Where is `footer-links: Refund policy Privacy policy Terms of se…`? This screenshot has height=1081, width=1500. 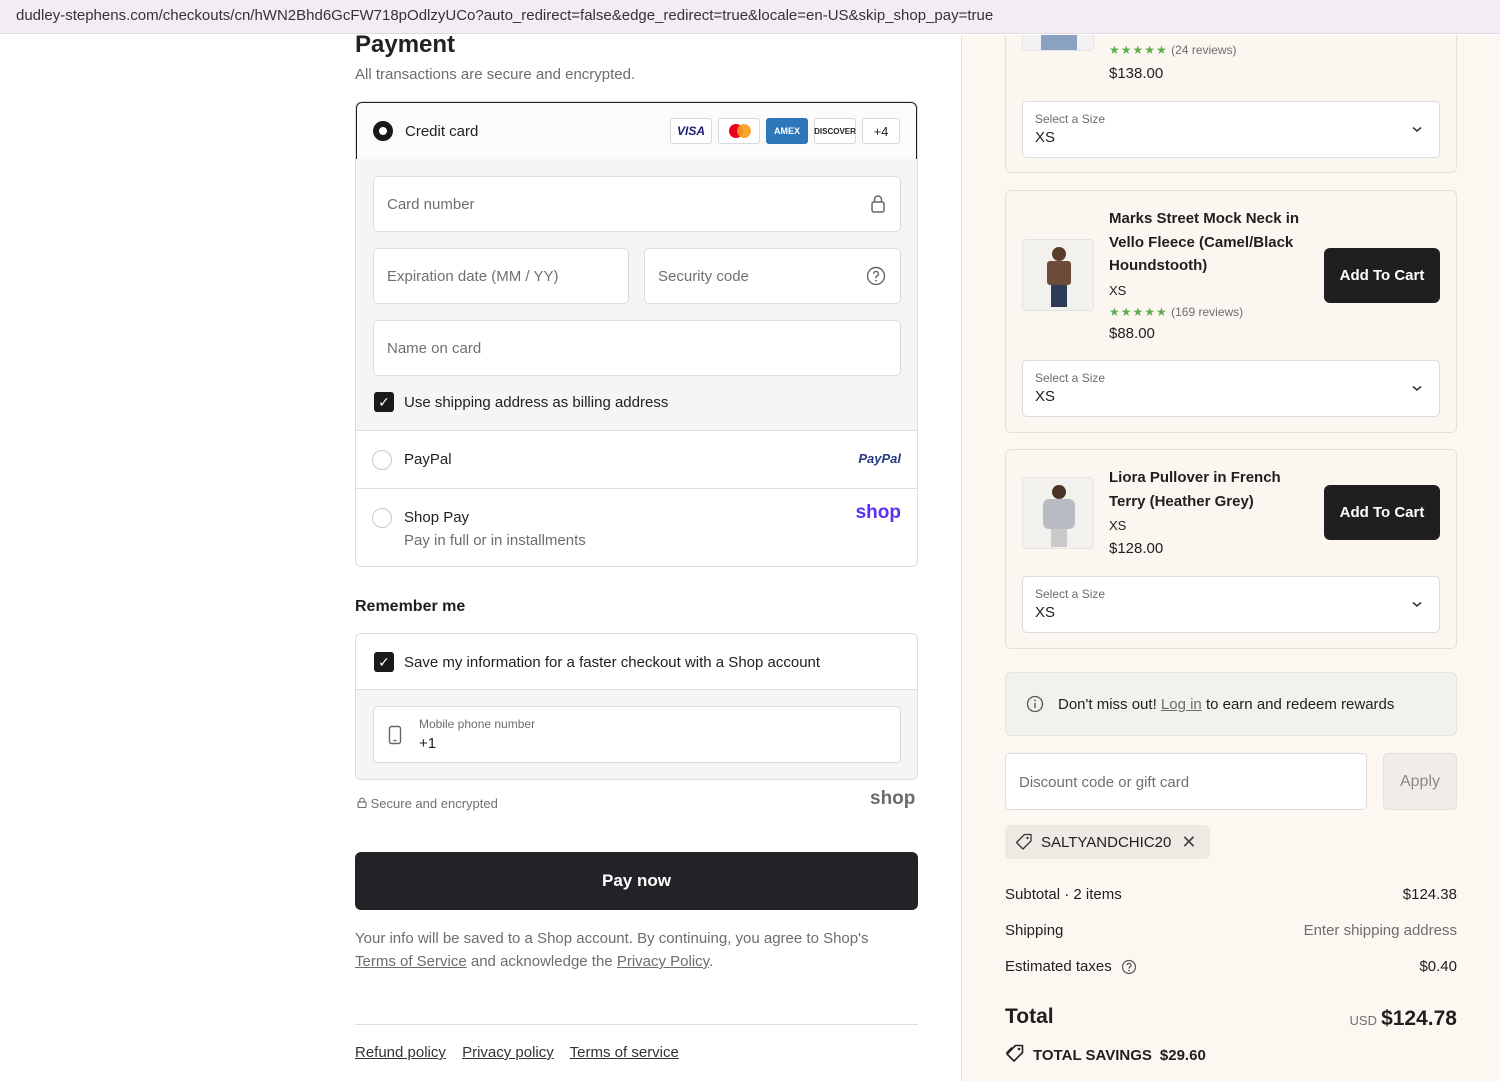 footer-links: Refund policy Privacy policy Terms of se… is located at coordinates (523, 1052).